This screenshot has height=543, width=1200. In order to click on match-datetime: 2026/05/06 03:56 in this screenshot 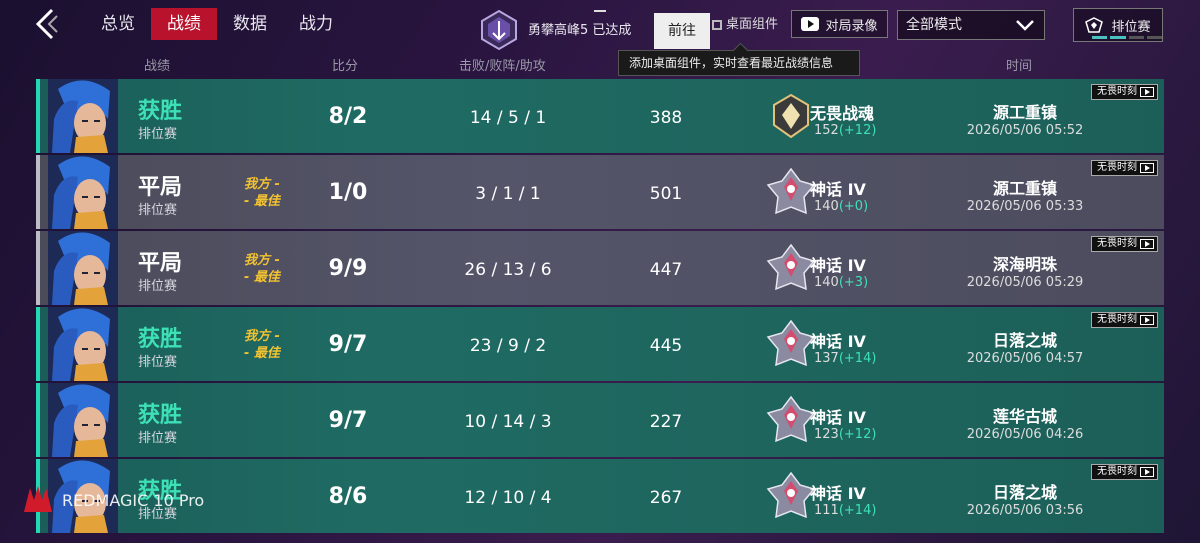, I will do `click(1025, 510)`.